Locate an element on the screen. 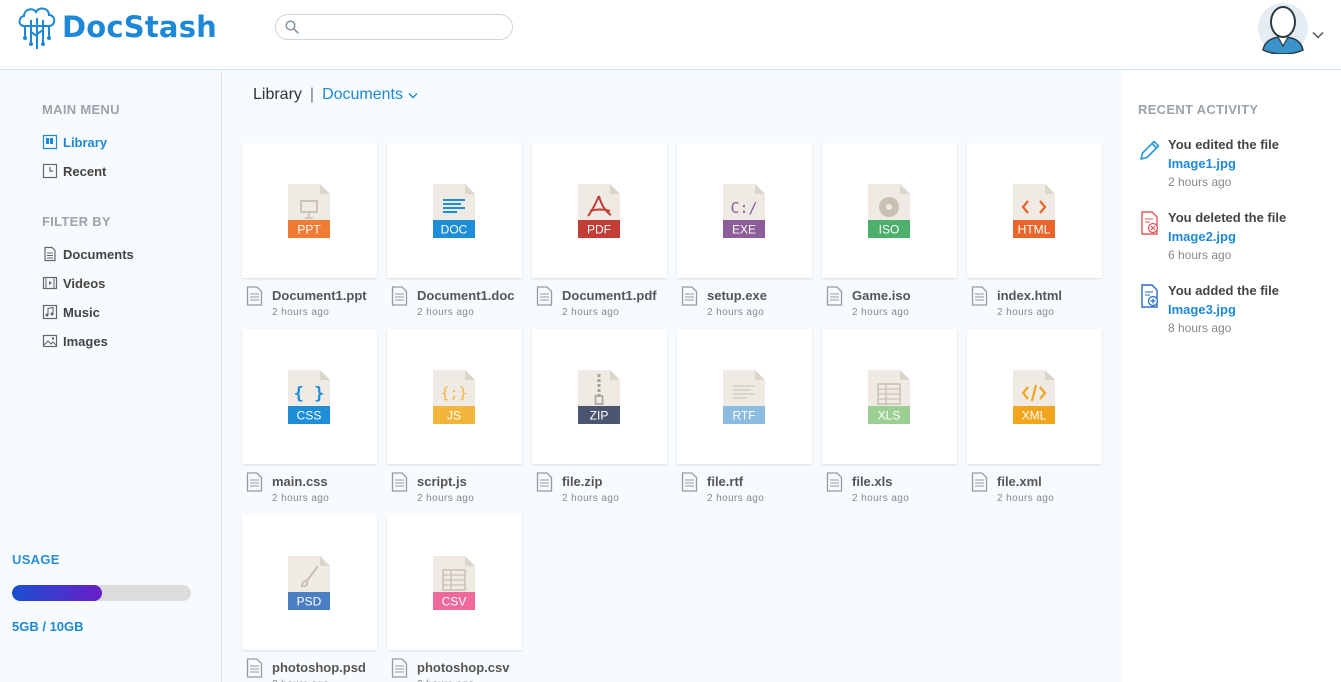 This screenshot has width=1341, height=682. file-tile: PDF Document1.pdf 2 hours ago is located at coordinates (599, 236).